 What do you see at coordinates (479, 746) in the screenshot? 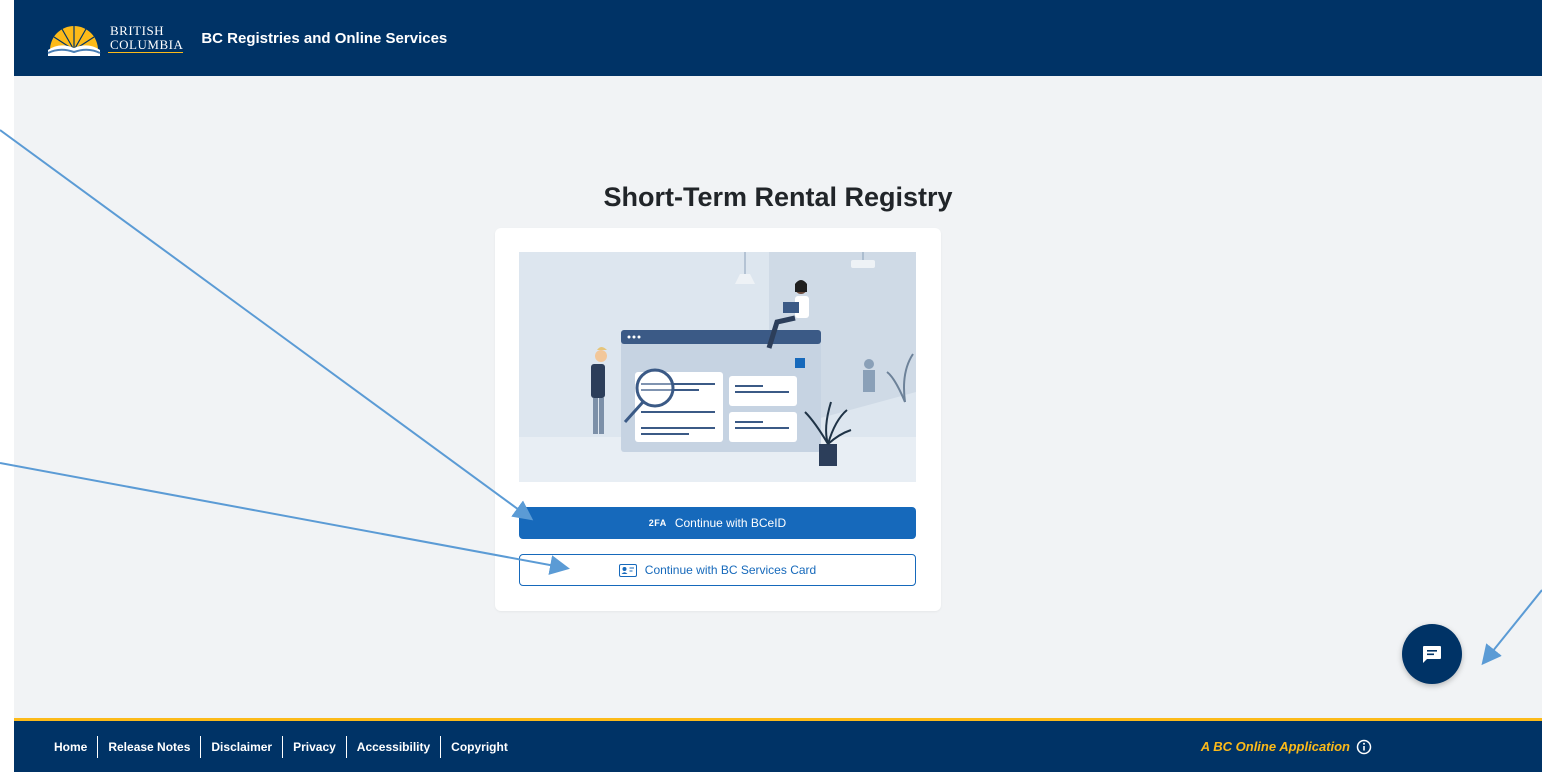
I see `footer-link-copyright: Copyright` at bounding box center [479, 746].